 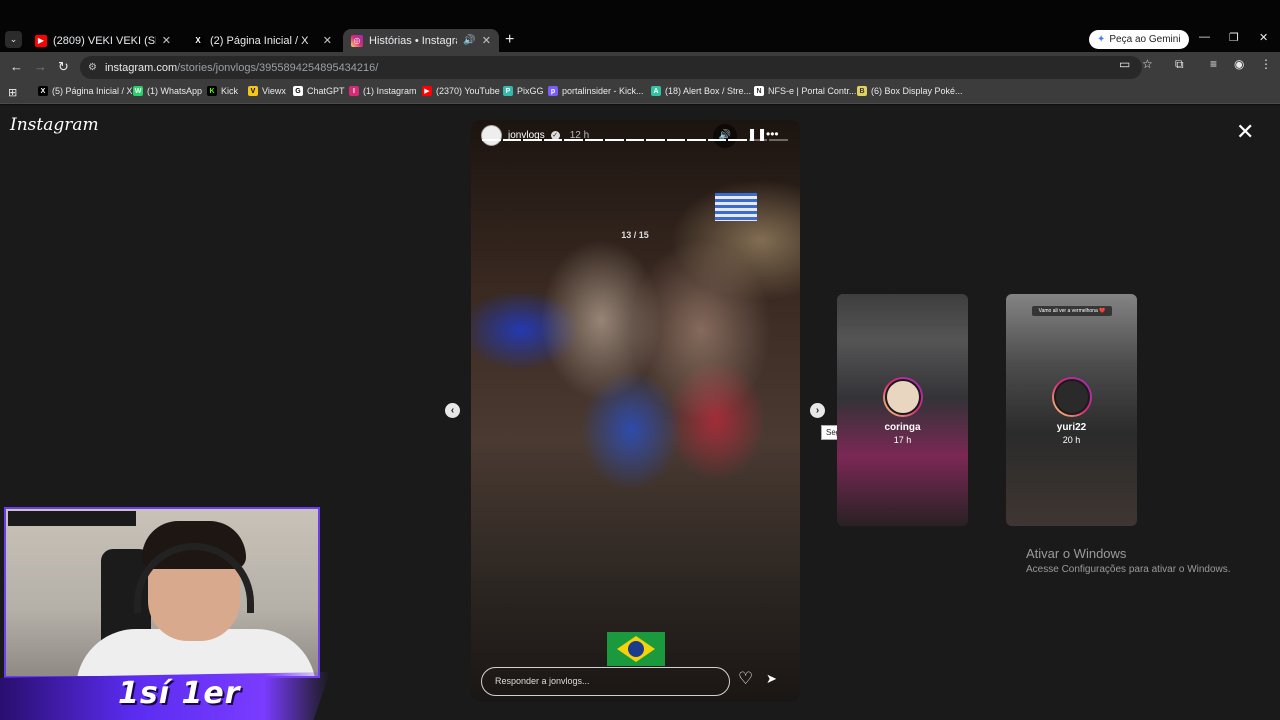 What do you see at coordinates (902, 440) in the screenshot?
I see `preview-time: 17 h` at bounding box center [902, 440].